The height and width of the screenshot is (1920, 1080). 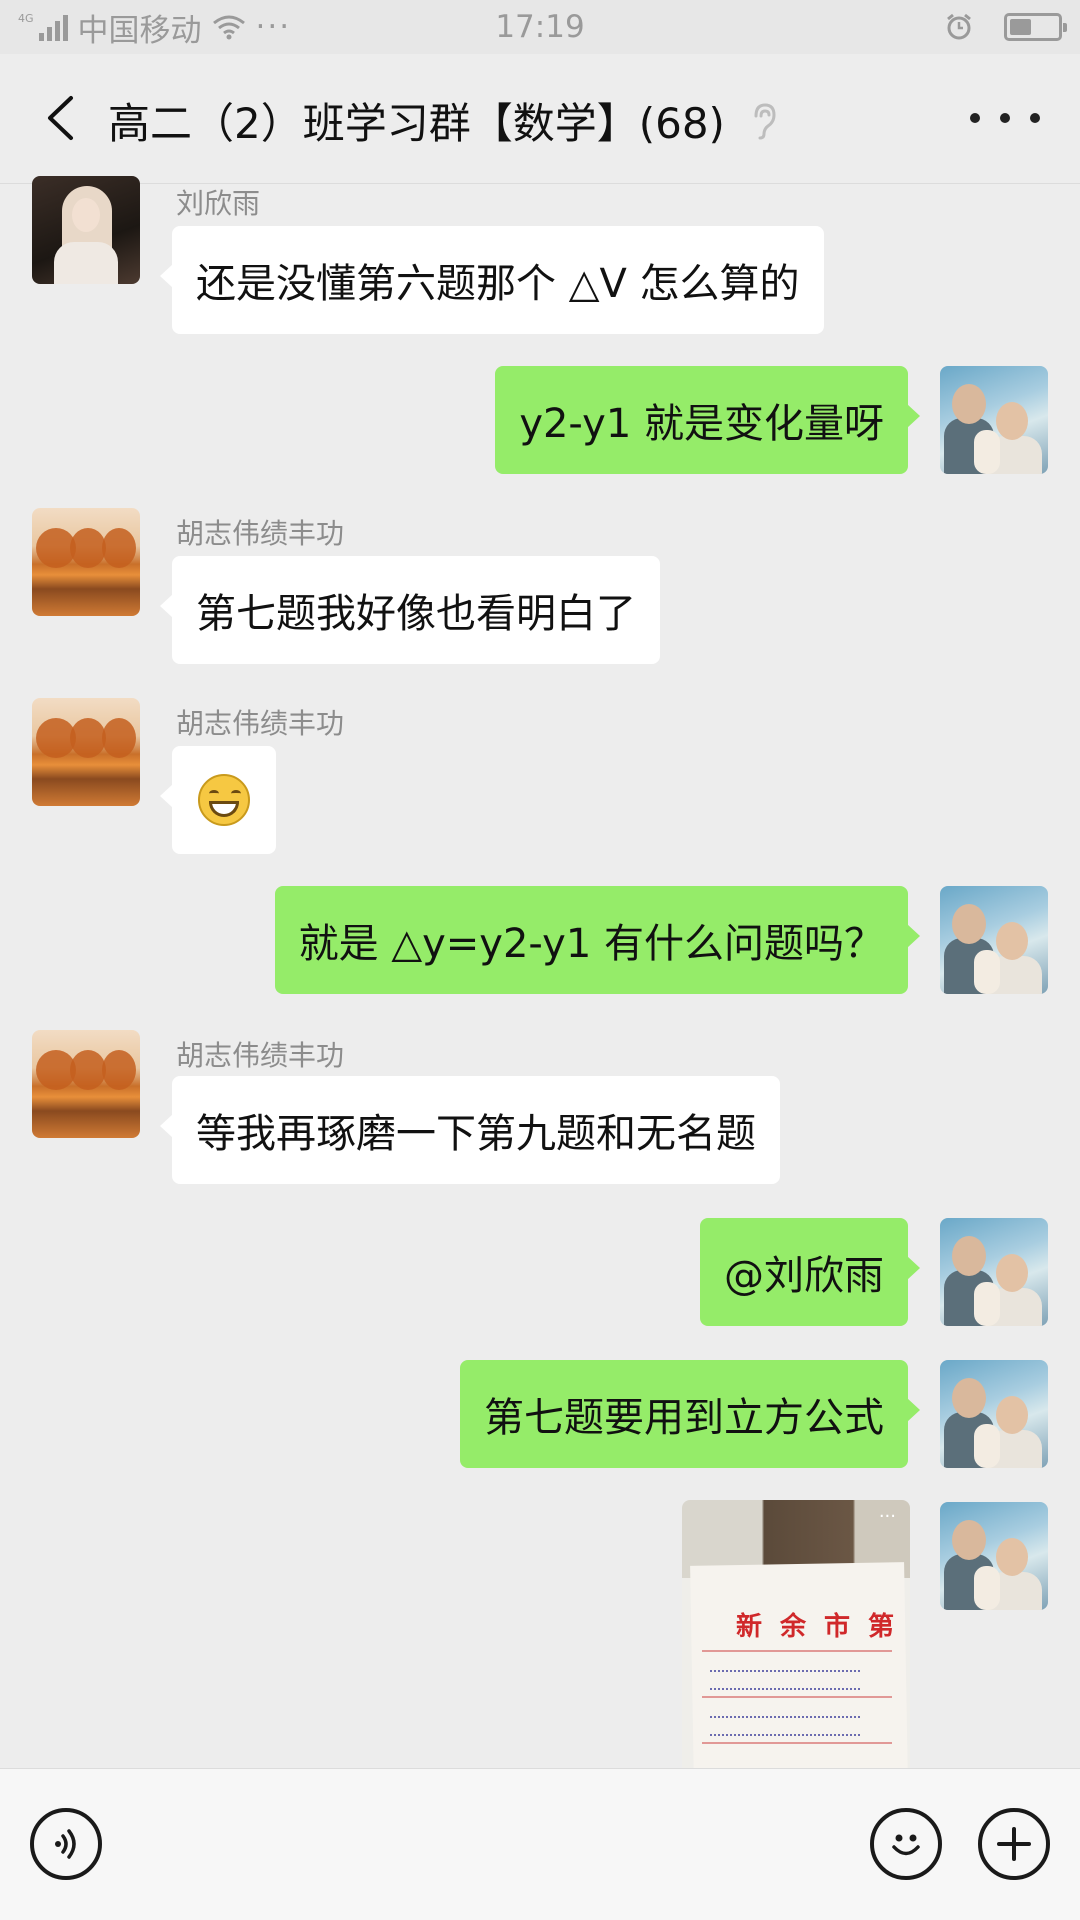 What do you see at coordinates (707, 420) in the screenshot?
I see `message-bubble: y2-y1 就是变化量呀` at bounding box center [707, 420].